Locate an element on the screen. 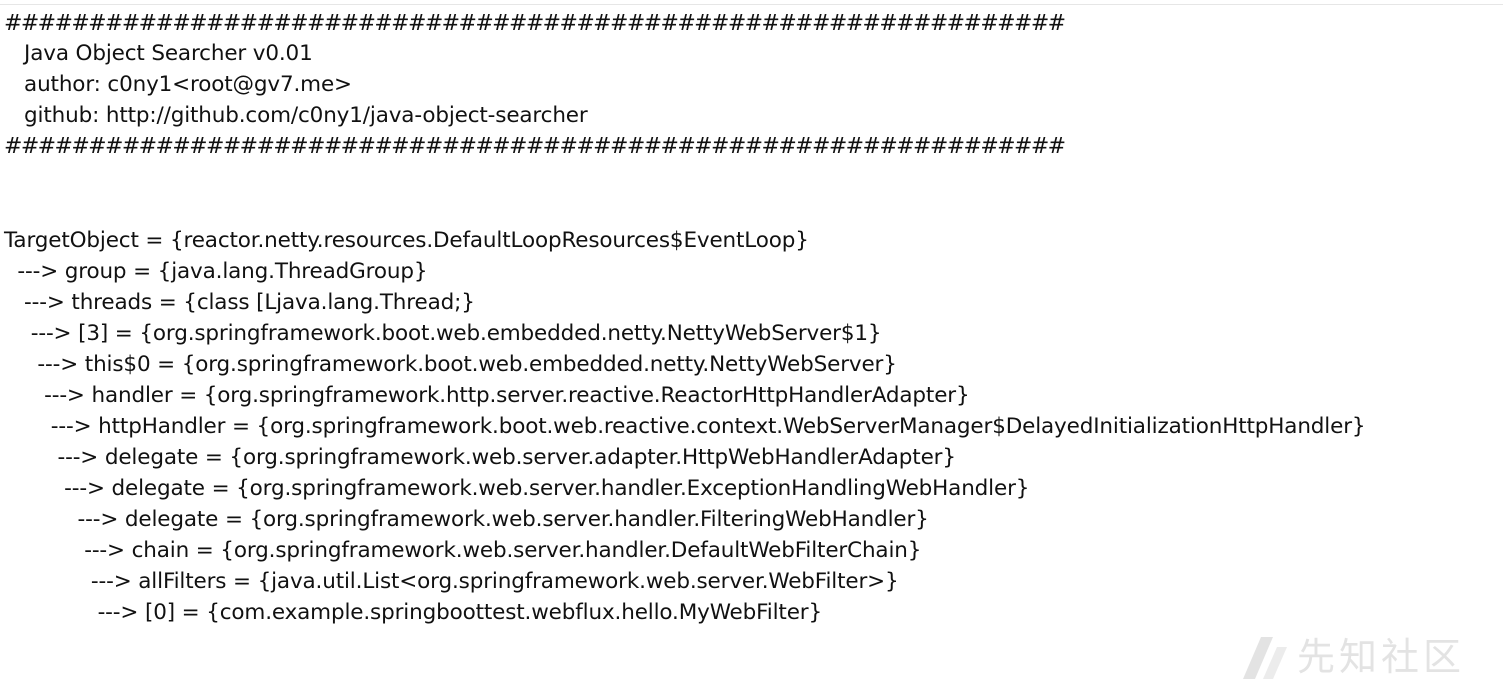  xianzhi-watermark: 先知社区 is located at coordinates (1358, 657).